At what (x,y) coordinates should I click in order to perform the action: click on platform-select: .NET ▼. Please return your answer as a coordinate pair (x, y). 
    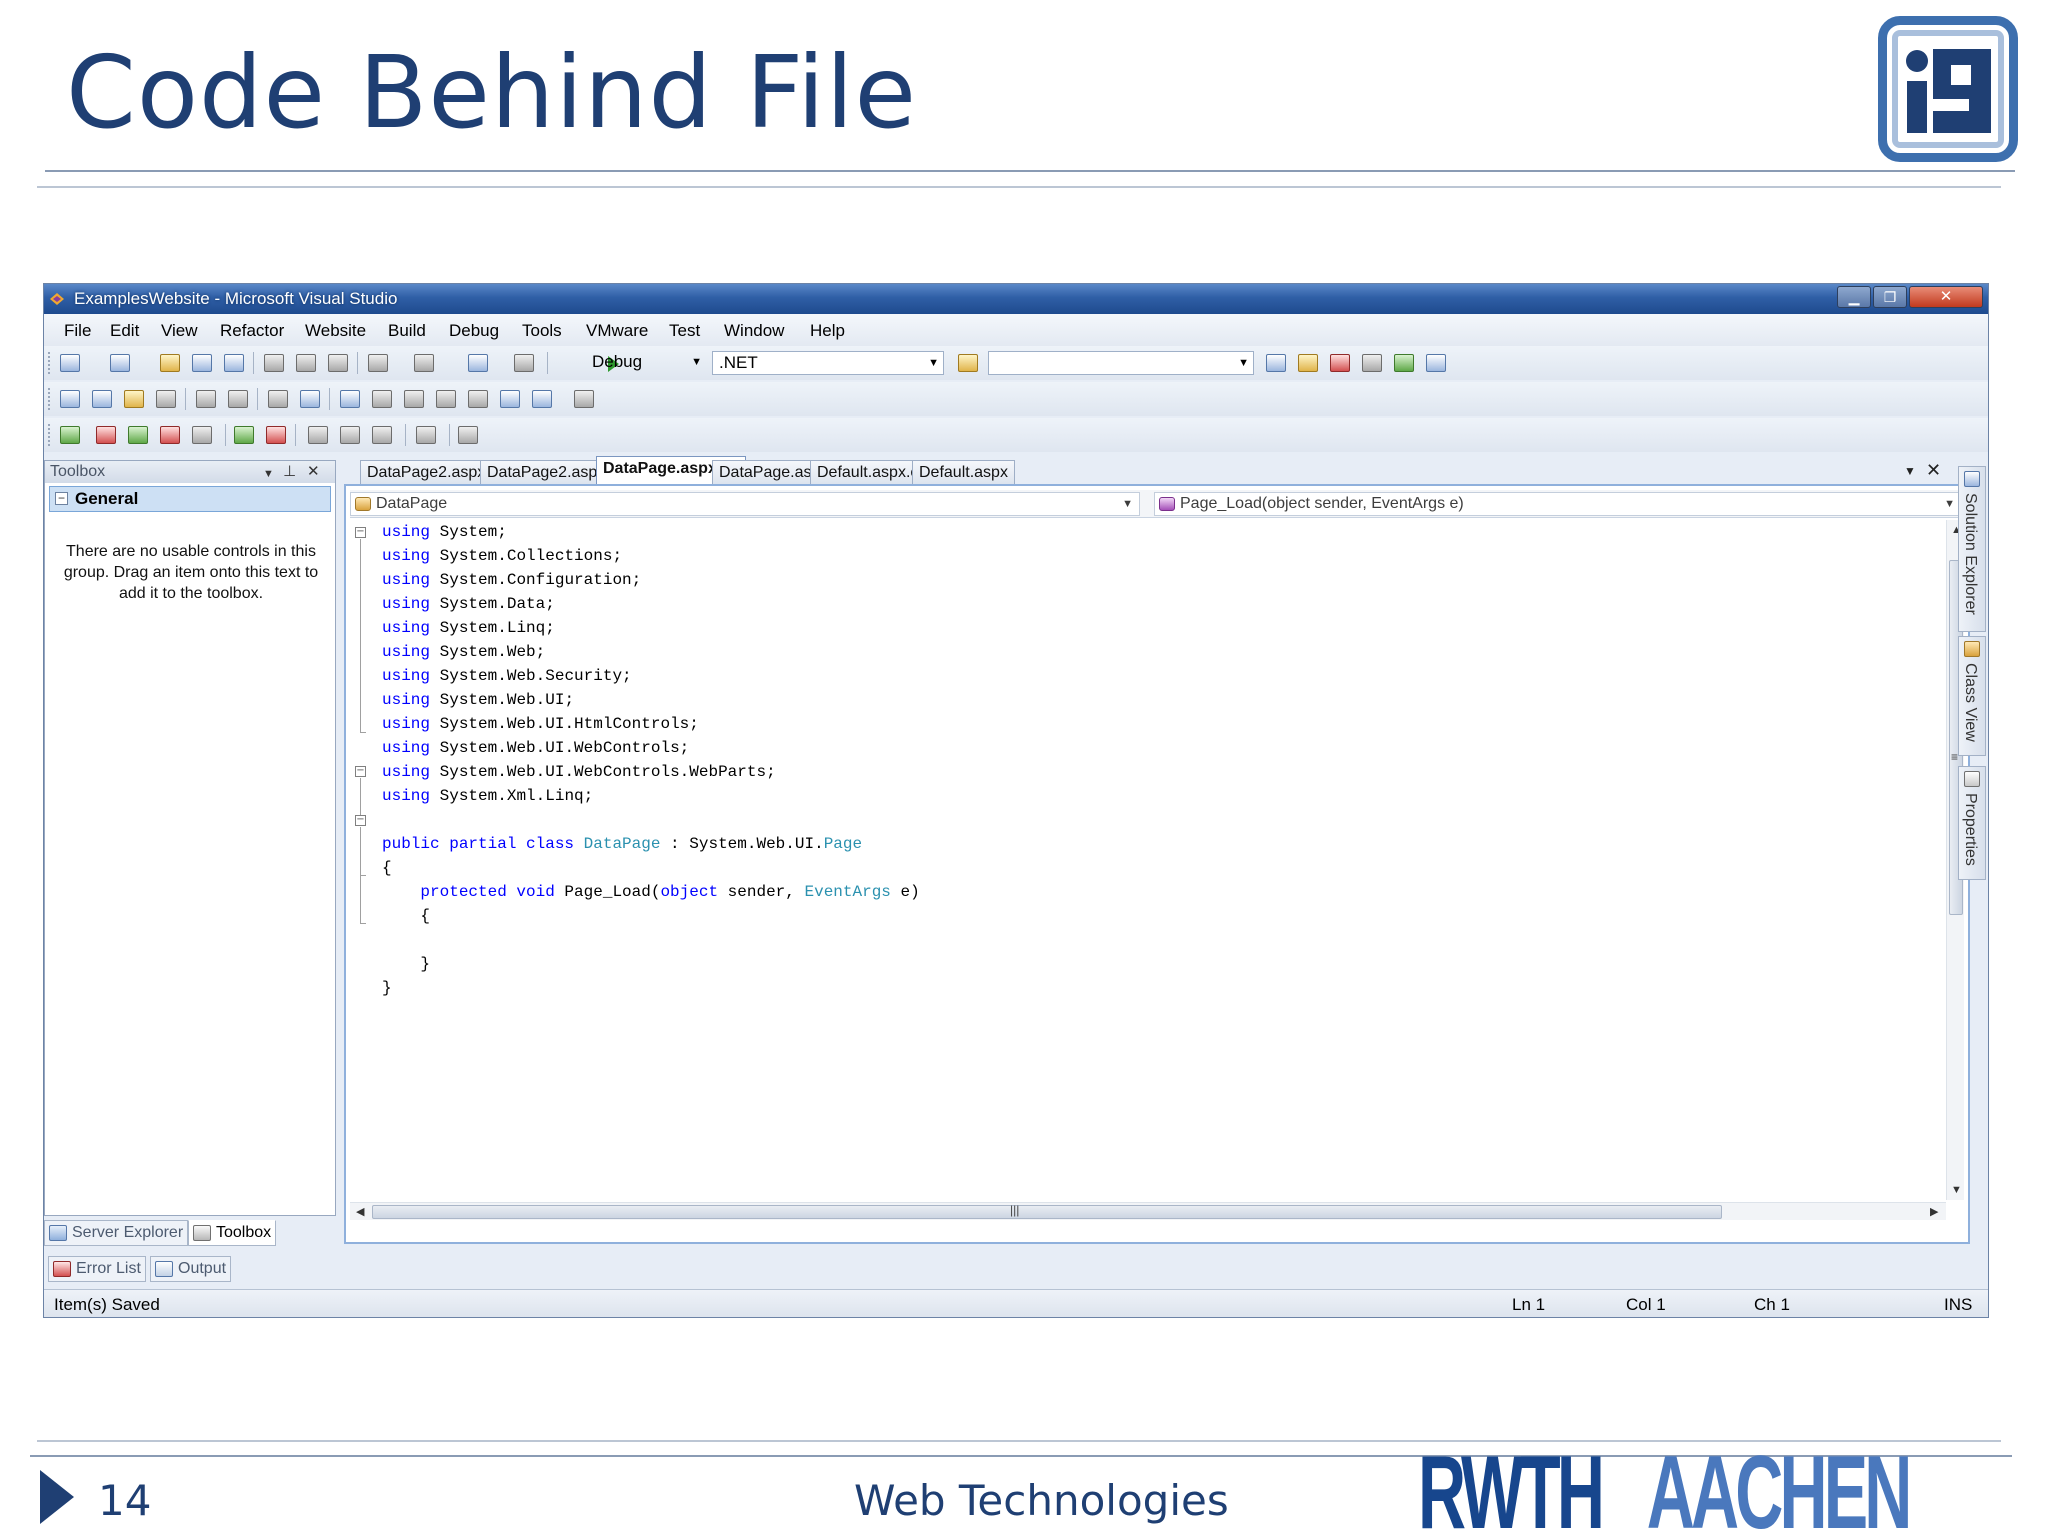
    Looking at the image, I should click on (828, 363).